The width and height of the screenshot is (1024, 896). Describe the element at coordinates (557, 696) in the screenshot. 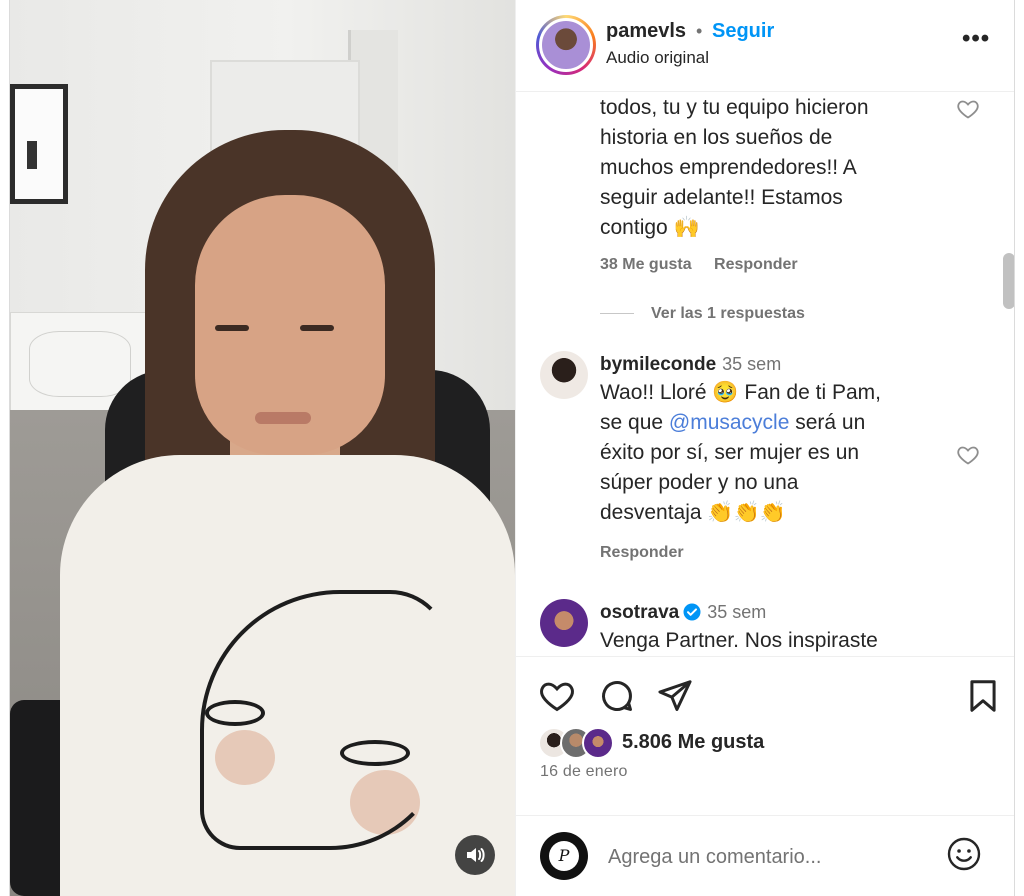

I see `heart-icon` at that location.